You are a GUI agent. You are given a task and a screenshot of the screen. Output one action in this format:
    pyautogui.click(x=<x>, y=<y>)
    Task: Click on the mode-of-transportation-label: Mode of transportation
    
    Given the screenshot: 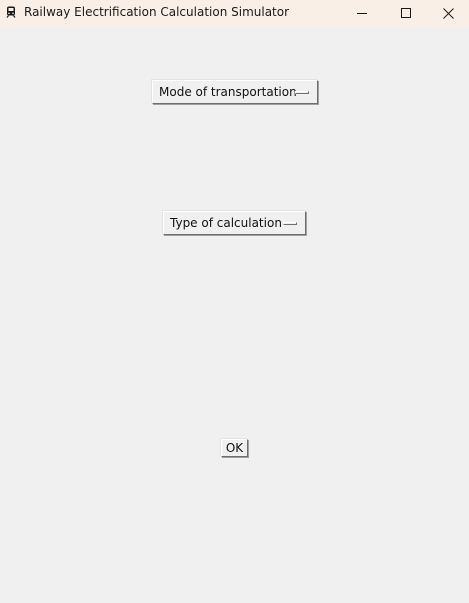 What is the action you would take?
    pyautogui.click(x=228, y=92)
    